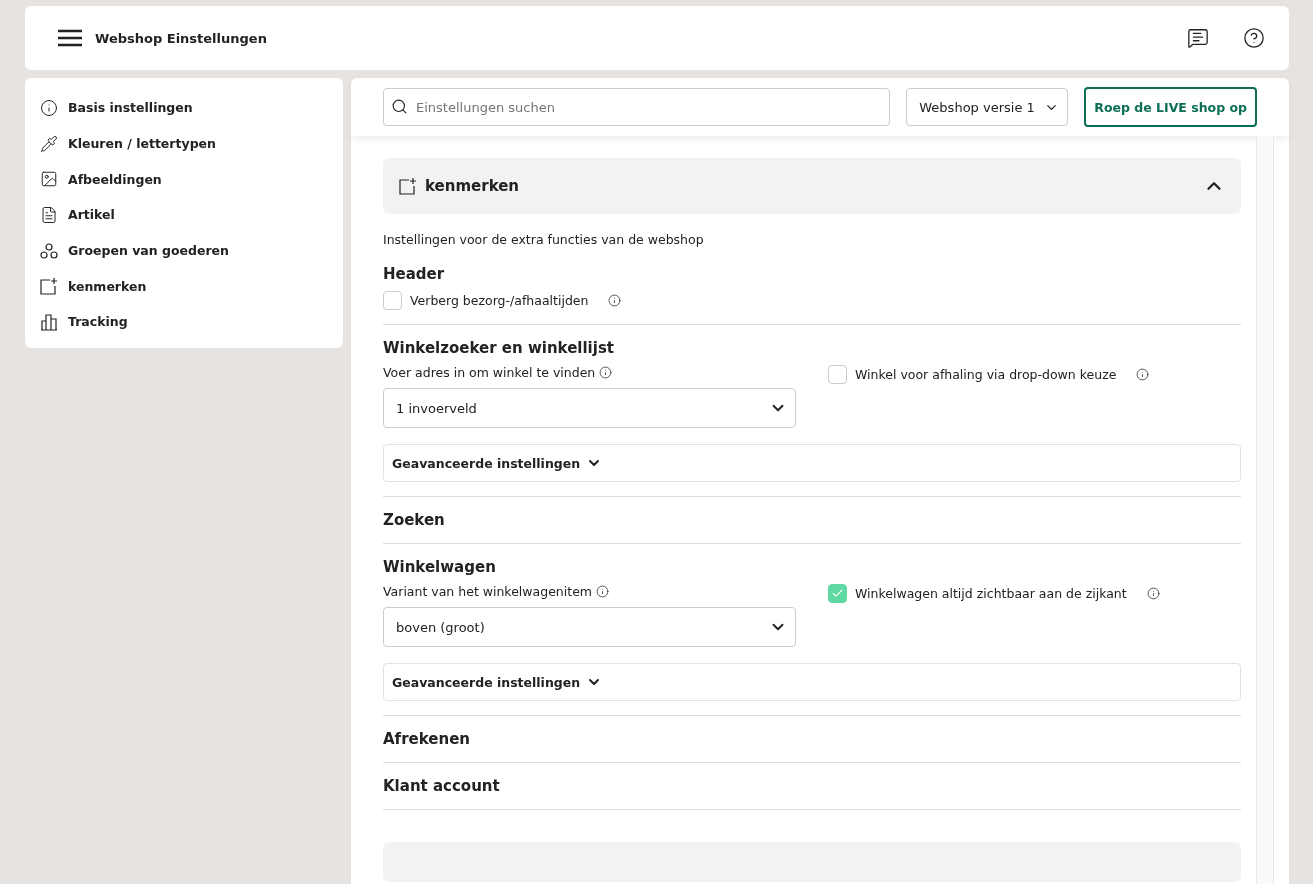 The image size is (1313, 884). I want to click on live-shop-button: Roep de LIVE shop op, so click(1170, 107).